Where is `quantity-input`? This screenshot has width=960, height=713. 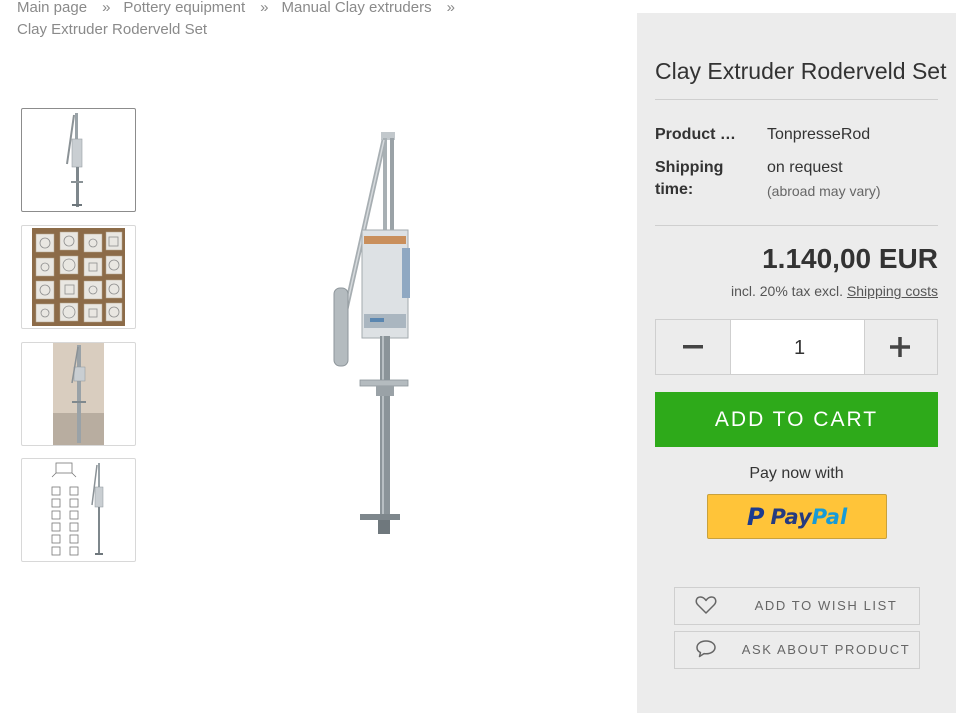
quantity-input is located at coordinates (799, 348).